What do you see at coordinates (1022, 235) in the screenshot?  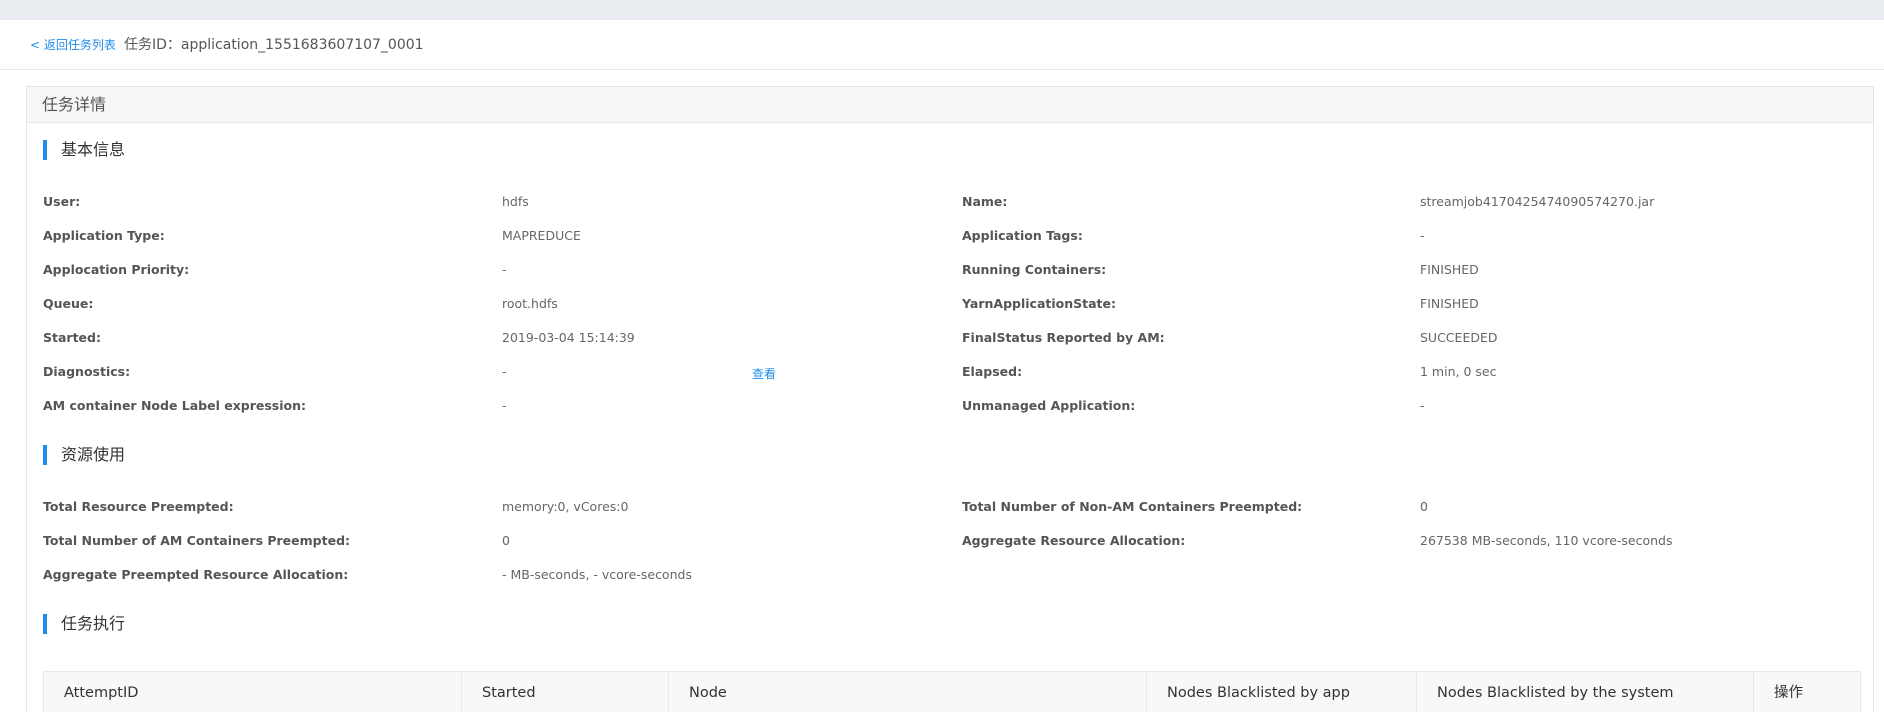 I see `field-label: Application Tags:` at bounding box center [1022, 235].